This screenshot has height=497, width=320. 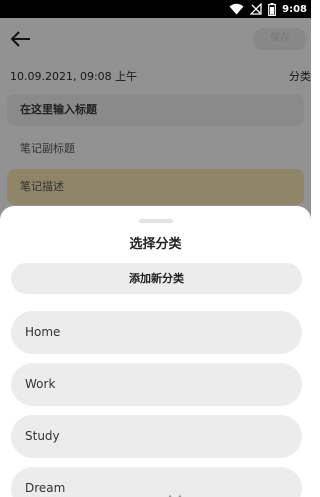 I want to click on drag-handle, so click(x=156, y=221).